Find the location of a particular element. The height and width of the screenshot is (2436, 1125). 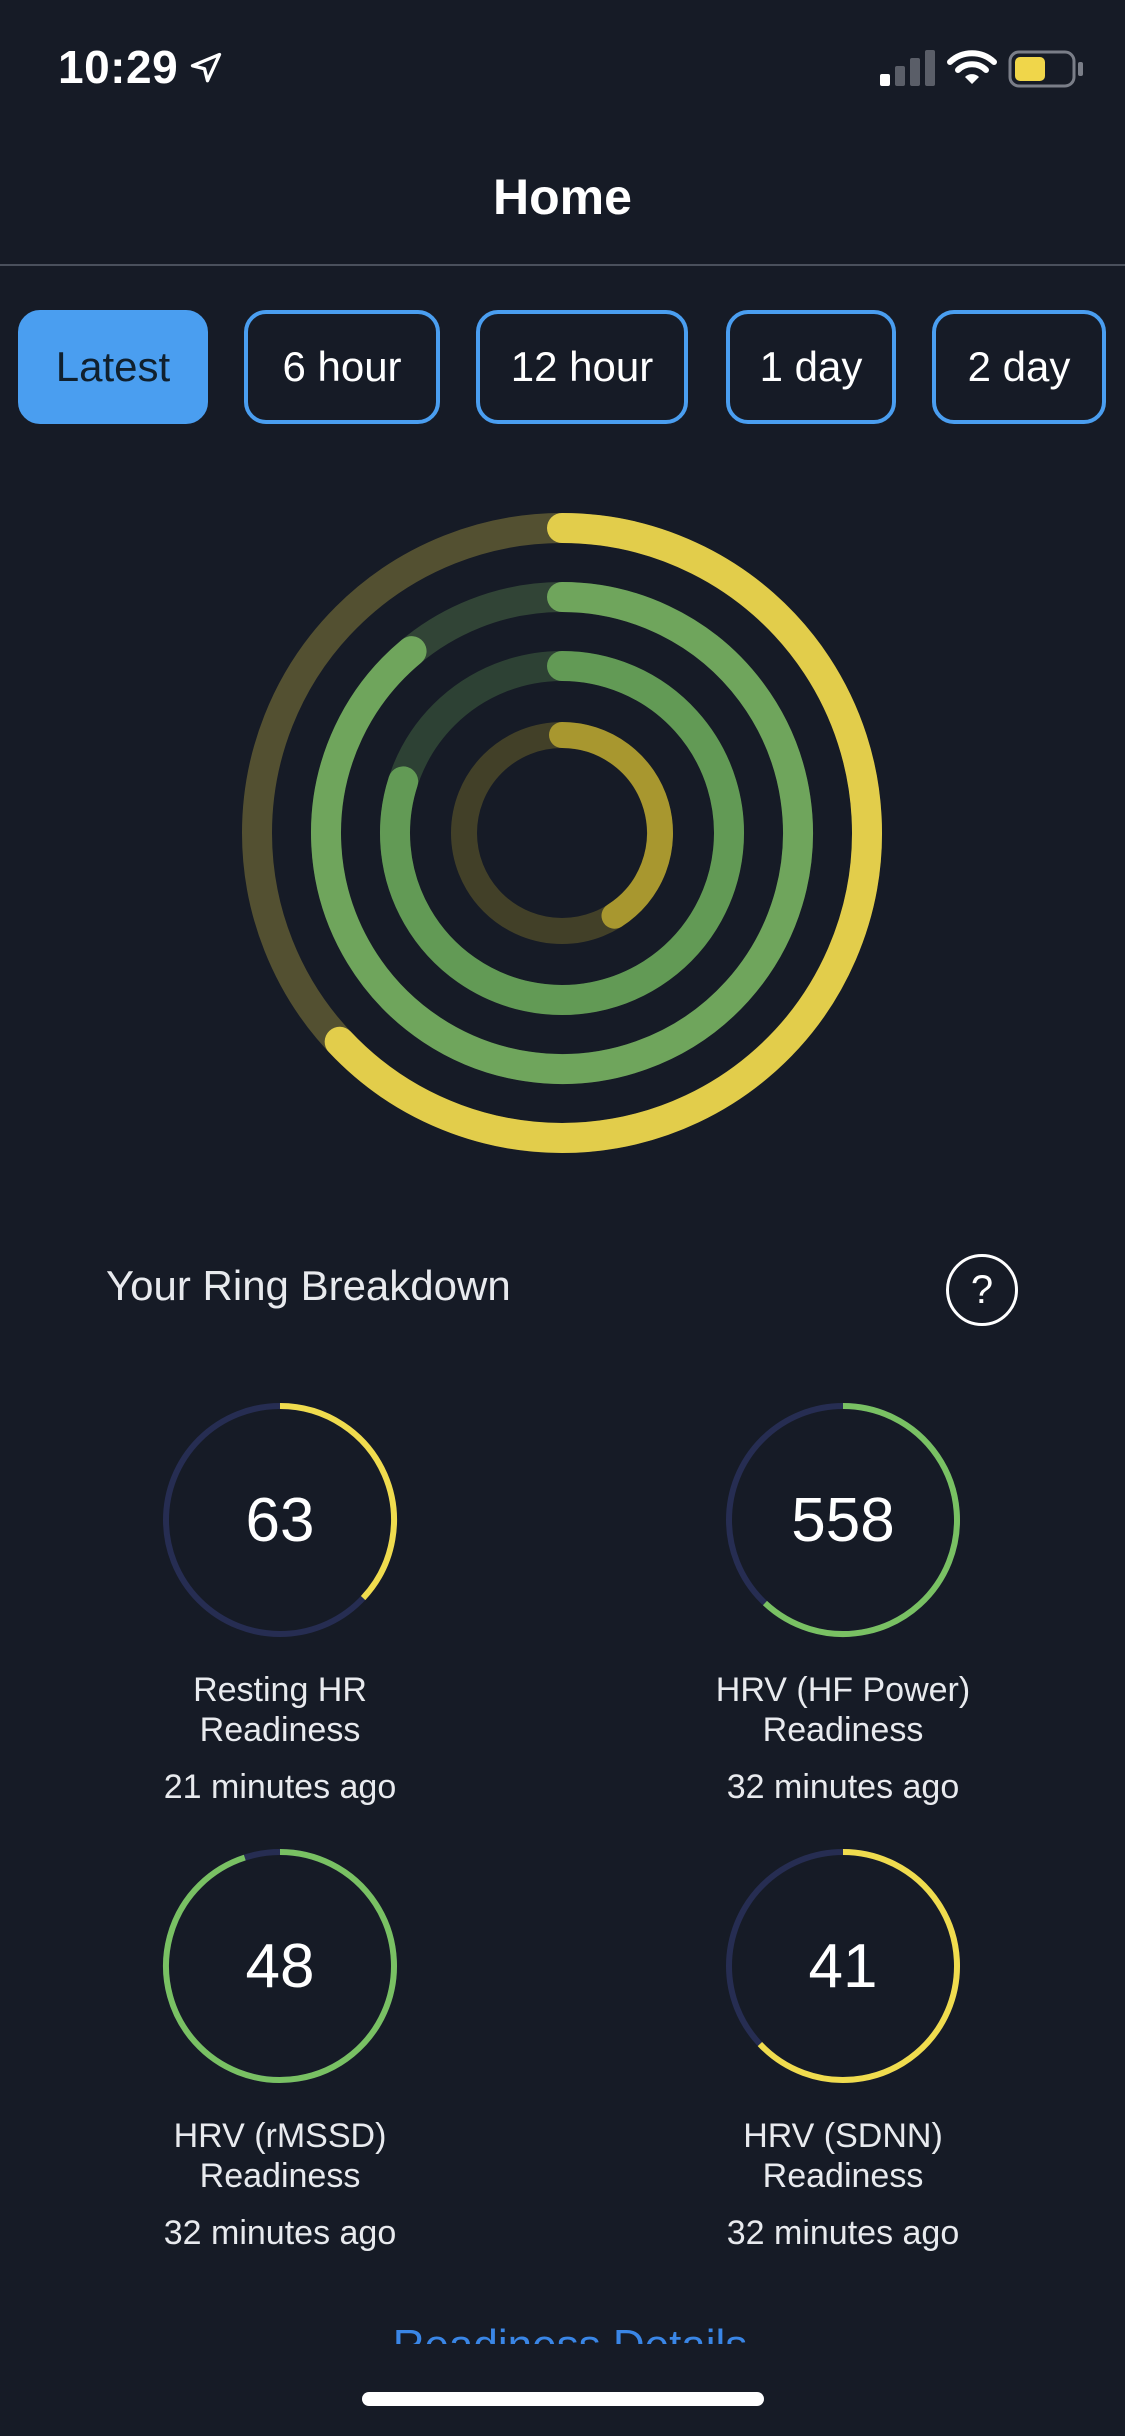

status-bar: 10:29 is located at coordinates (562, 65).